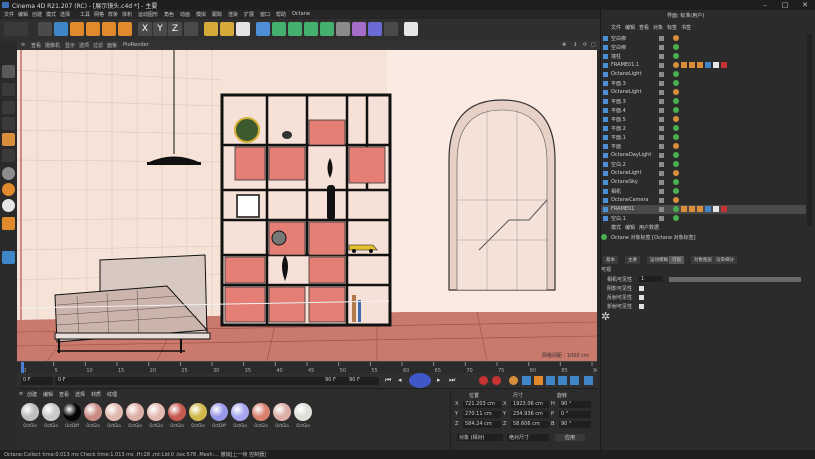 This screenshot has width=815, height=459. Describe the element at coordinates (658, 27) in the screenshot. I see `object-tab-object: 对象` at that location.